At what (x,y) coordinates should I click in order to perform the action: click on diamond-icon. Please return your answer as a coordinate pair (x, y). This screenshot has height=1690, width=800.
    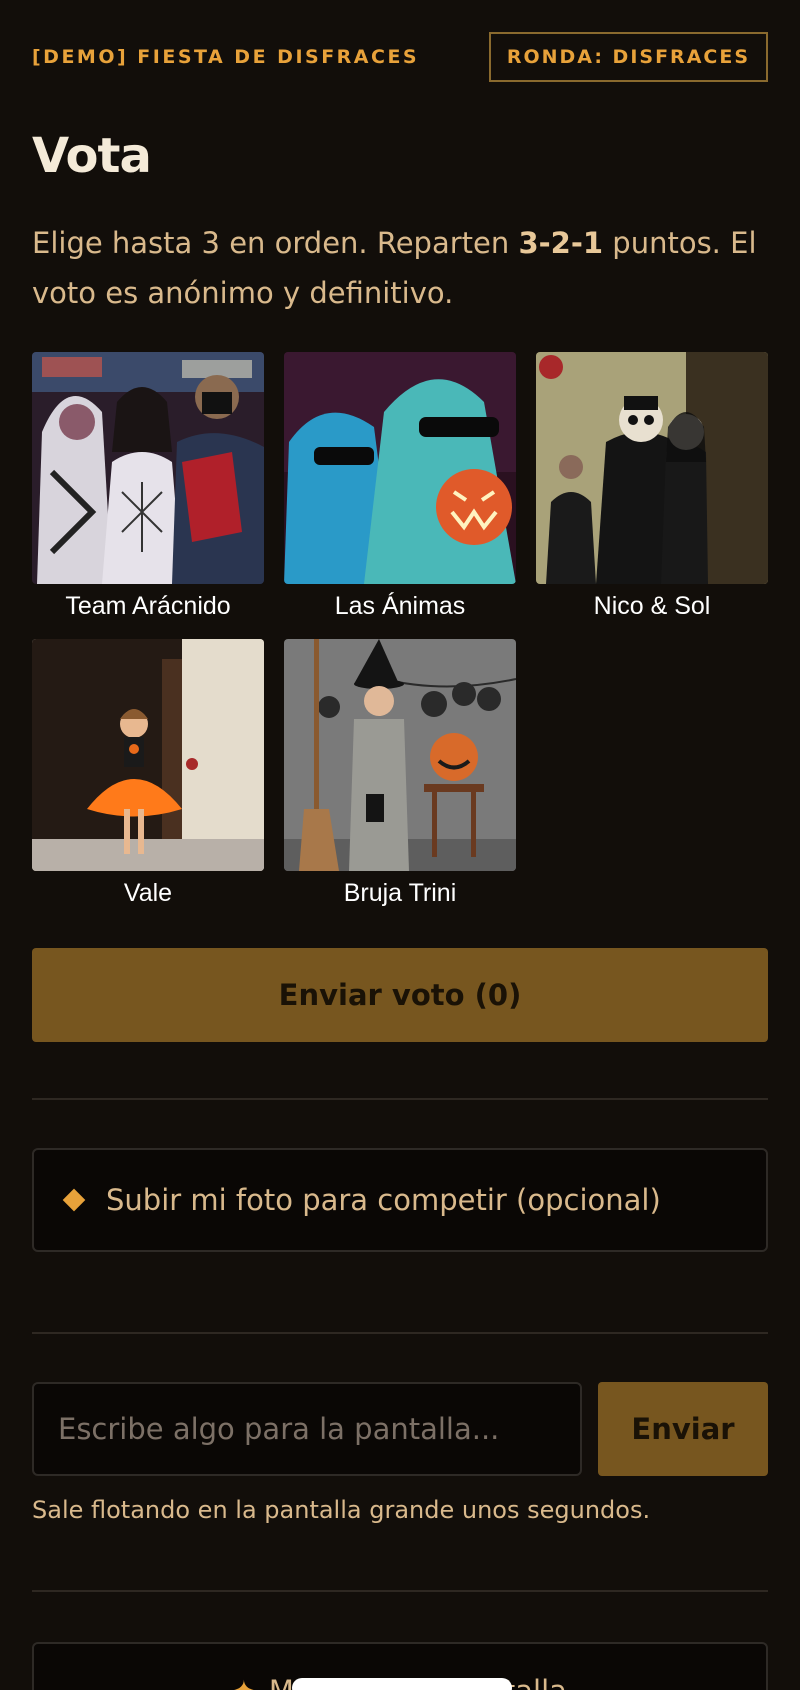
    Looking at the image, I should click on (74, 1200).